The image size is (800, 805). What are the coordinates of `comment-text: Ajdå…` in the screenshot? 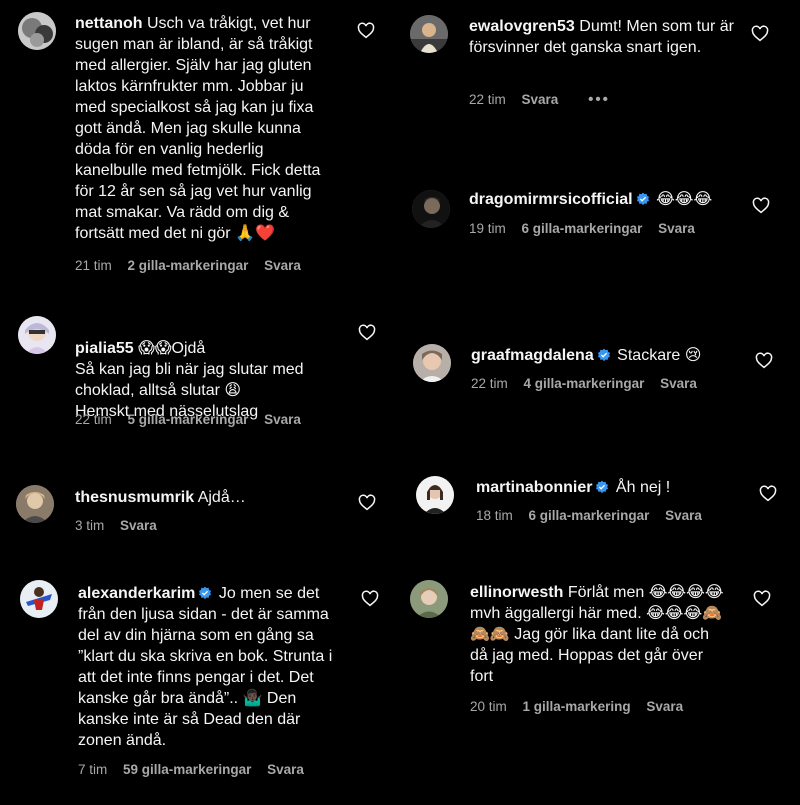 It's located at (221, 497).